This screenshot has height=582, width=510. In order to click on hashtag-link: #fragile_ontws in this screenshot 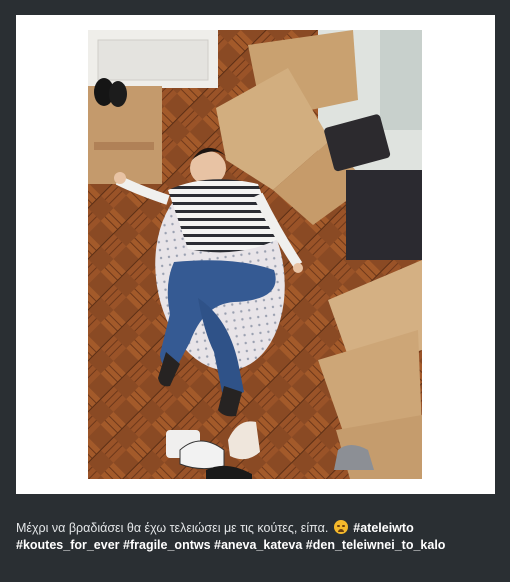, I will do `click(167, 545)`.